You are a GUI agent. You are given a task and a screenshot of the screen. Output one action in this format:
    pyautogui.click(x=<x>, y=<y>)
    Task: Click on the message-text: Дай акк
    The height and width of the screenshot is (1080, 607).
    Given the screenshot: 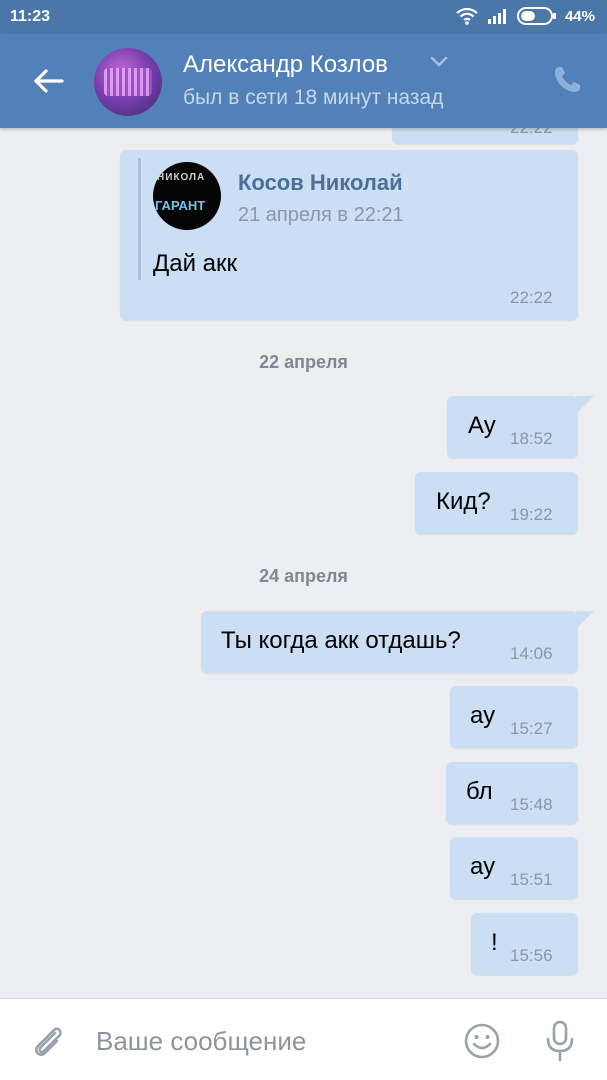 What is the action you would take?
    pyautogui.click(x=195, y=263)
    